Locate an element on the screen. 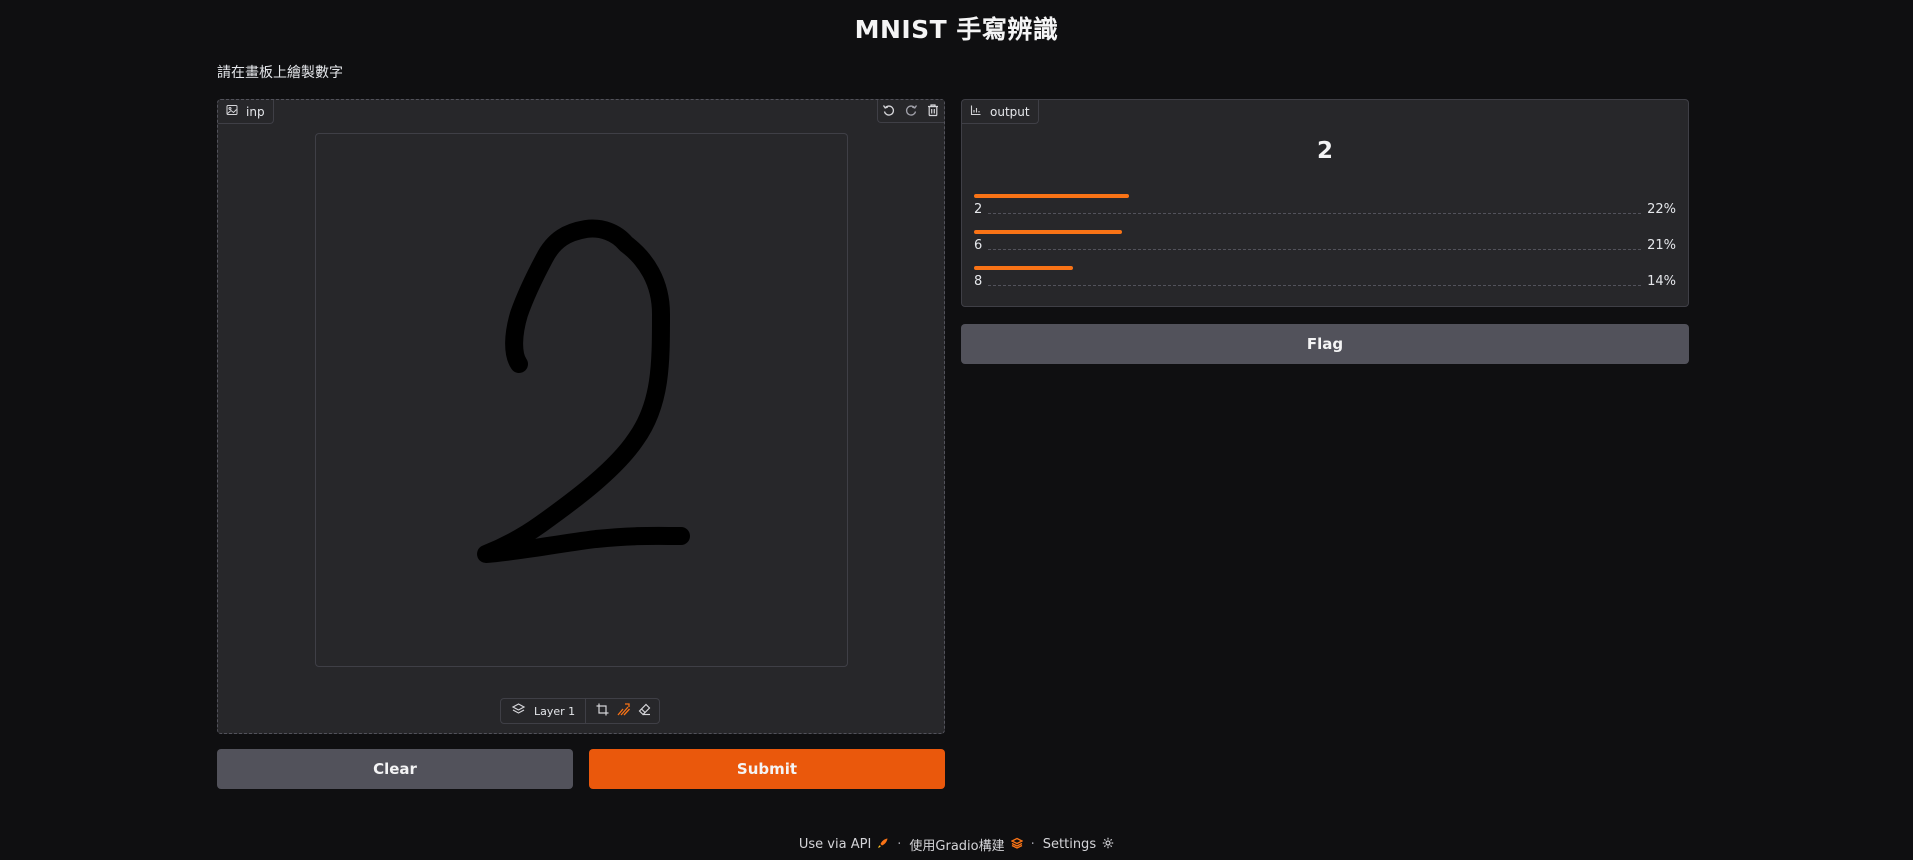  output-label: output is located at coordinates (1010, 111).